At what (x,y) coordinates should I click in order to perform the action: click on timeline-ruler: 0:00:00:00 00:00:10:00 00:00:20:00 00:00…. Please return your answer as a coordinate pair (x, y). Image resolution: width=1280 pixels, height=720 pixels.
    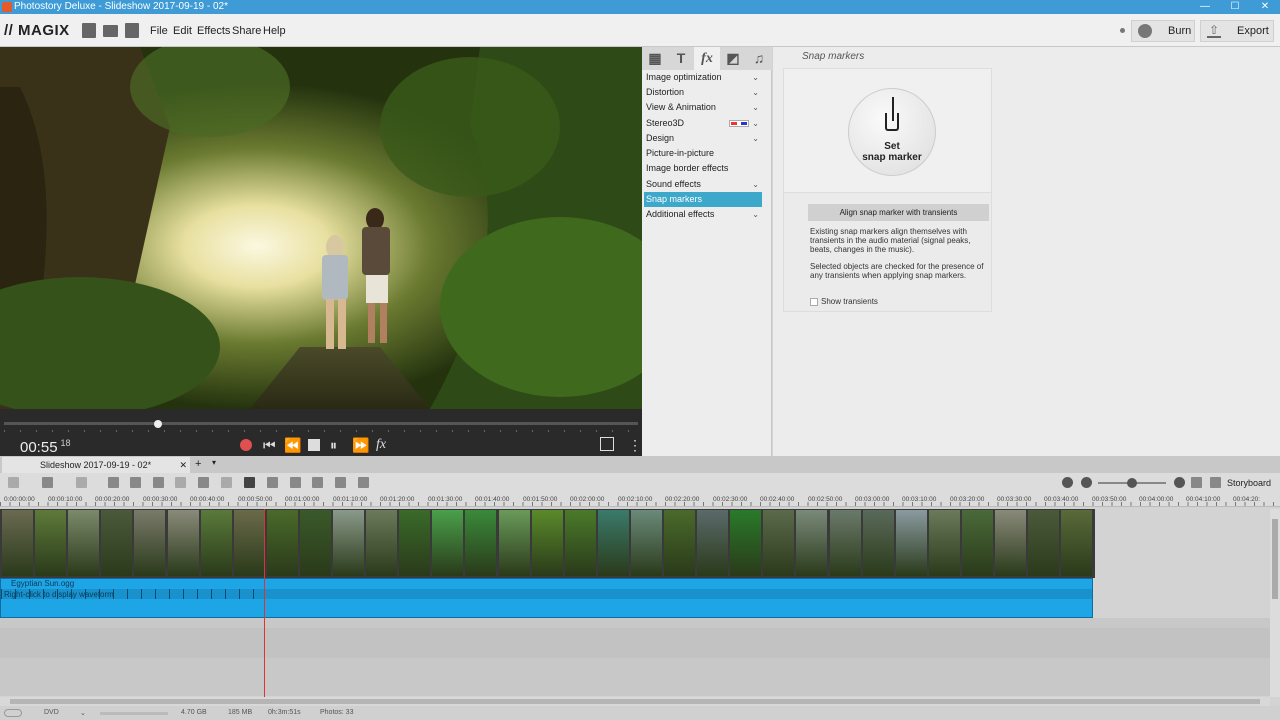
    Looking at the image, I should click on (640, 500).